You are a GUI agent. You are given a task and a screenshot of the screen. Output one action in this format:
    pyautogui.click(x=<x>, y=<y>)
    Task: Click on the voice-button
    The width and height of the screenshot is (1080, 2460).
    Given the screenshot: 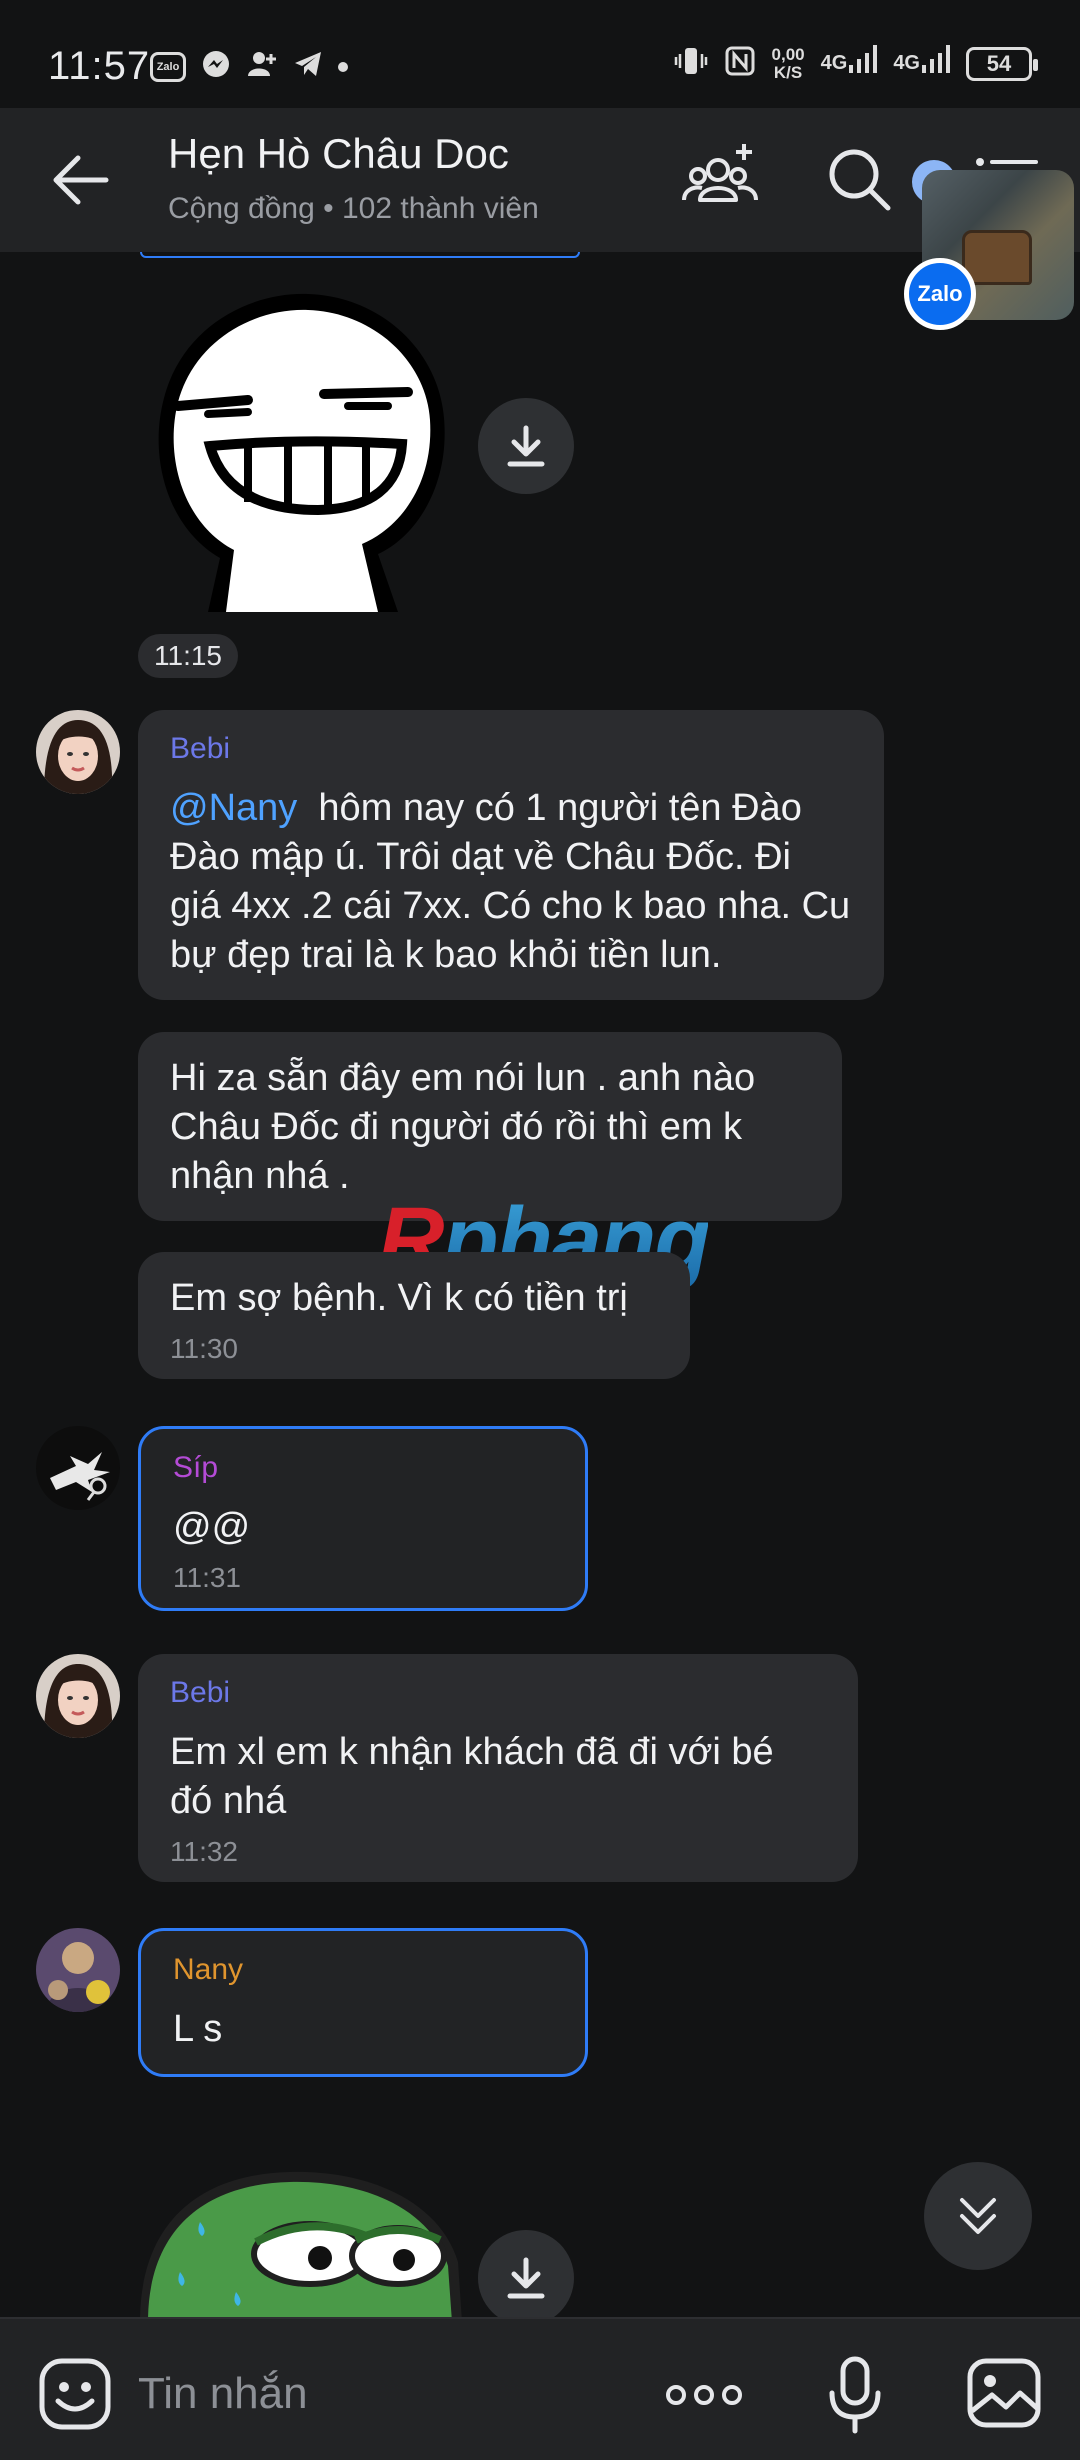 What is the action you would take?
    pyautogui.click(x=855, y=2395)
    